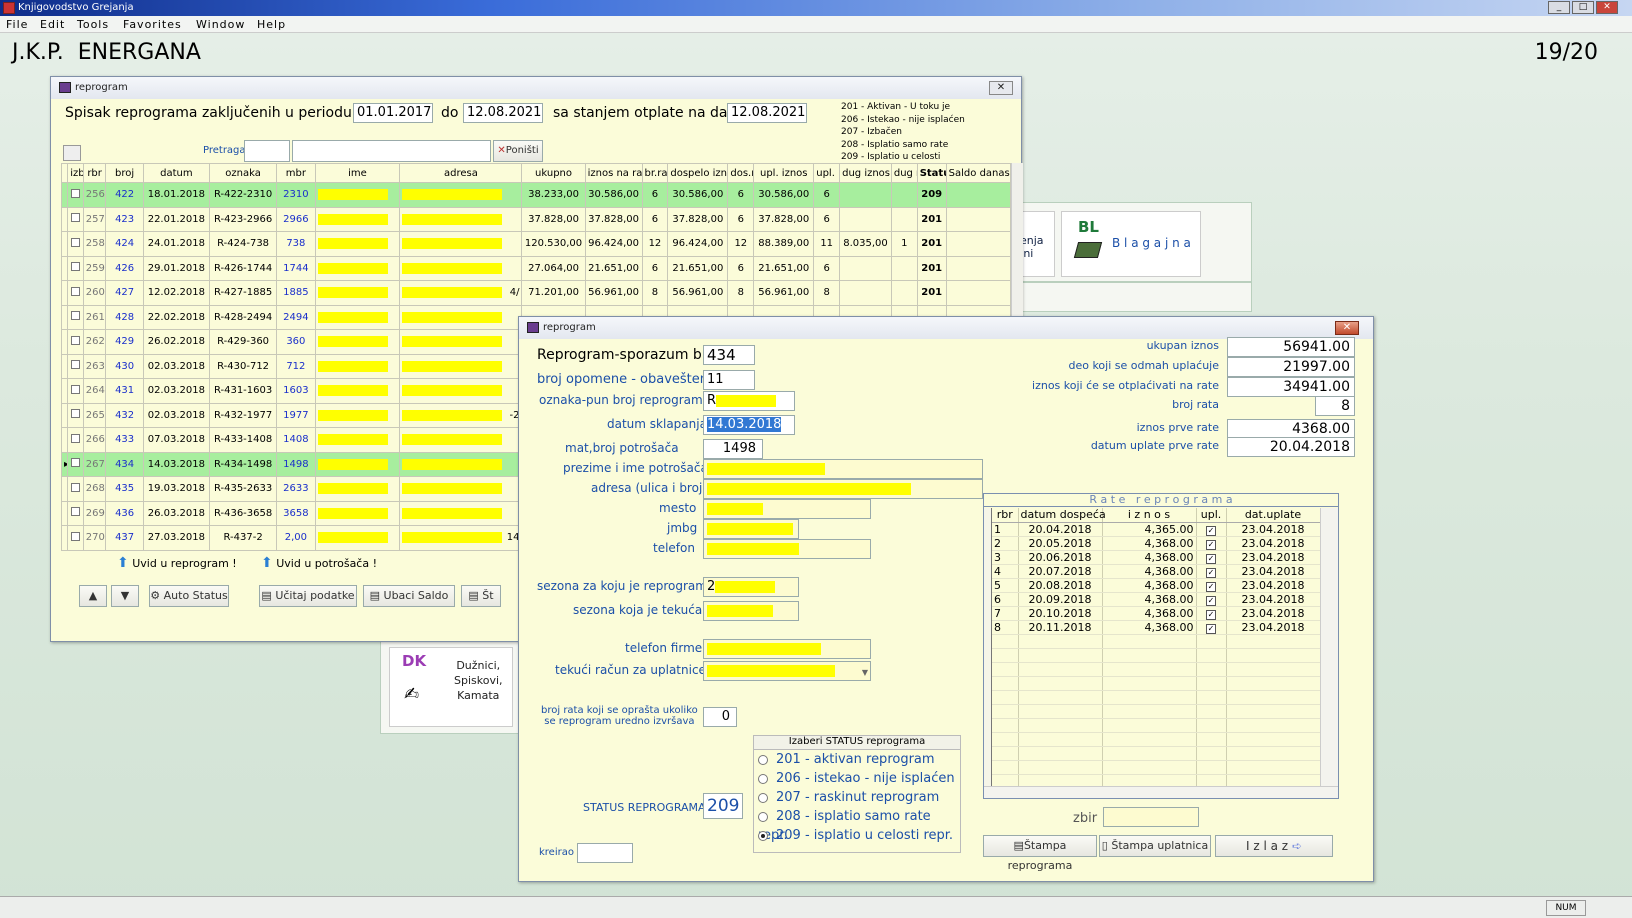 This screenshot has height=918, width=1632. Describe the element at coordinates (698, 173) in the screenshot. I see `col-dospelo: dospelo izn.` at that location.